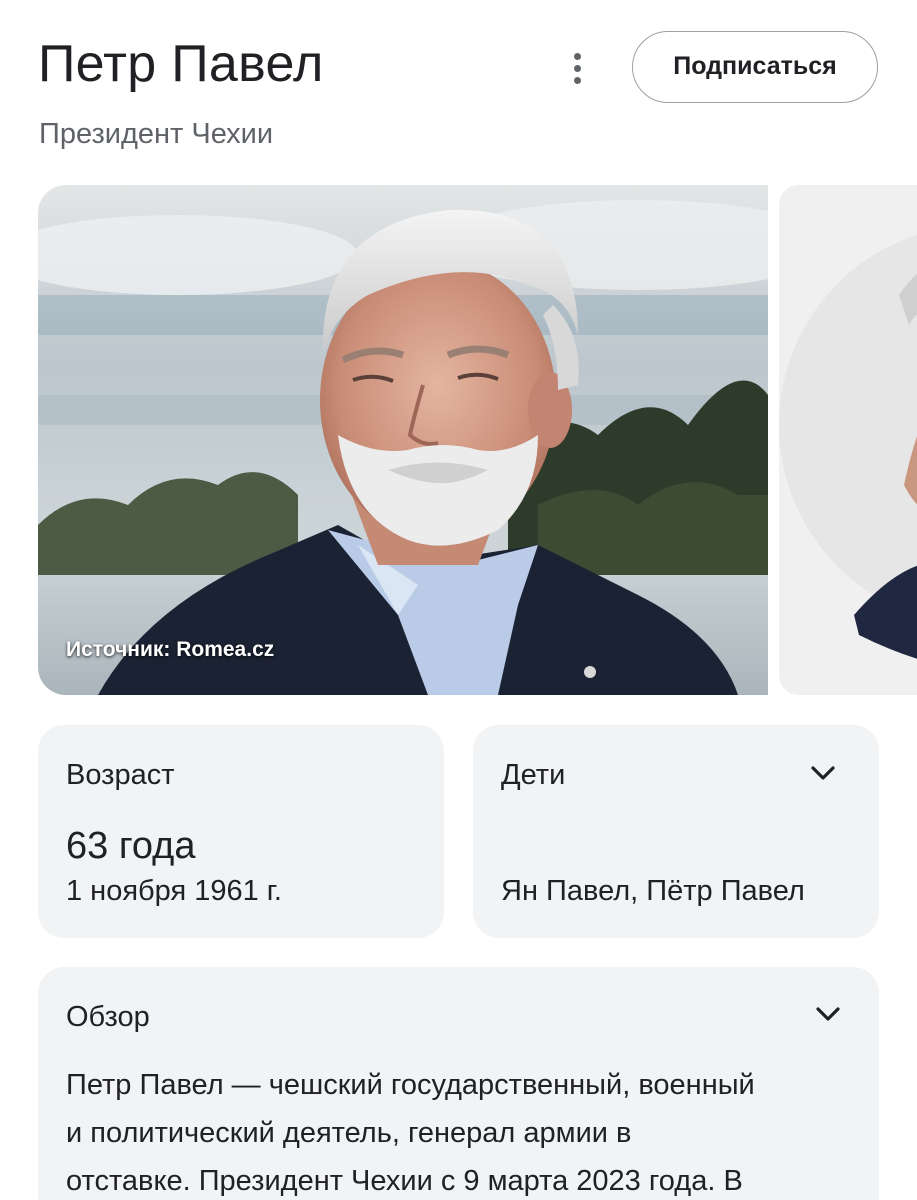  Describe the element at coordinates (120, 775) in the screenshot. I see `age-label: Возраст` at that location.